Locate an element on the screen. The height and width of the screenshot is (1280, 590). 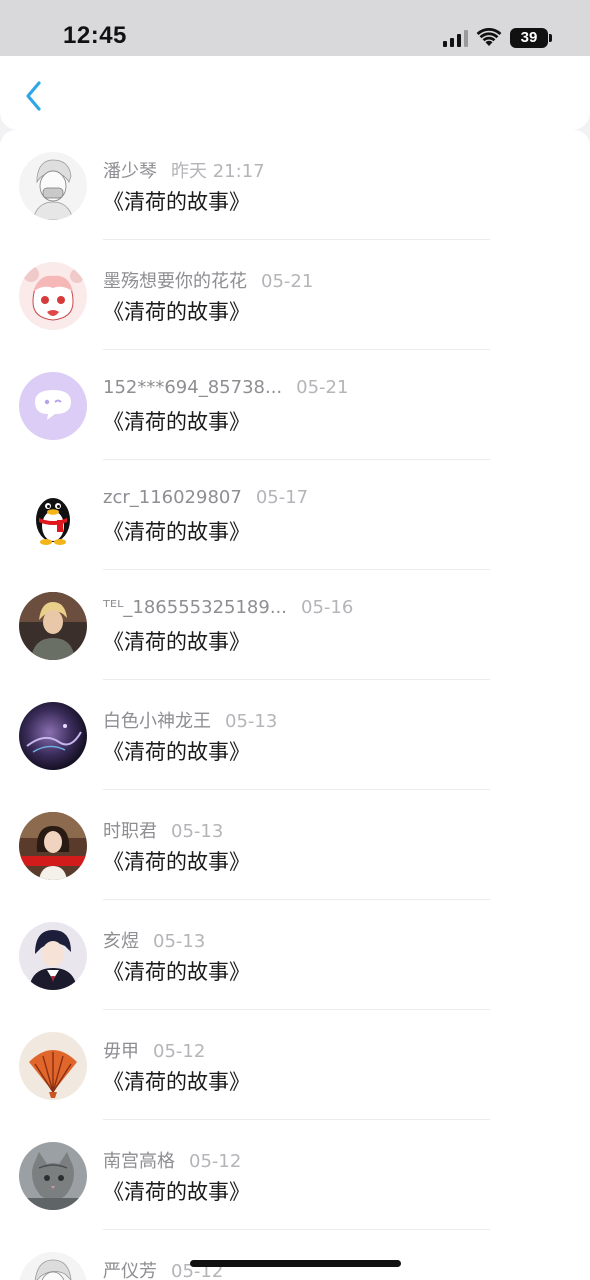
user-name: zcr_116029807 is located at coordinates (172, 497).